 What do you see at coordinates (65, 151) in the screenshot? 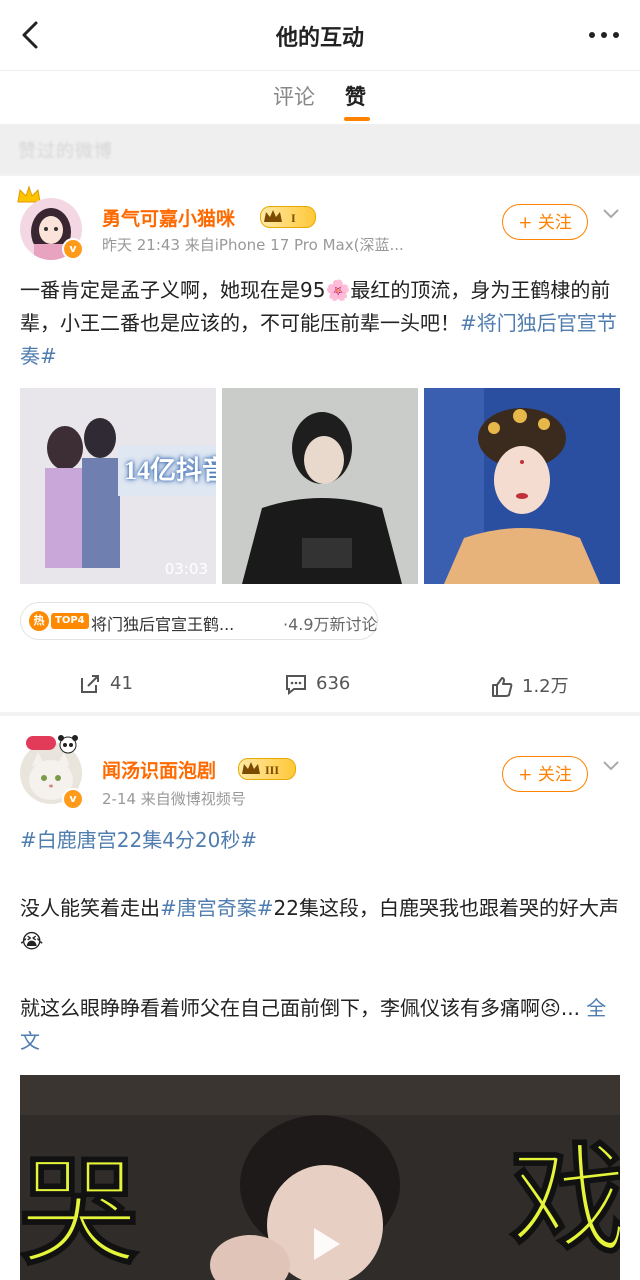
I see `section-header-text: 赞过的微博` at bounding box center [65, 151].